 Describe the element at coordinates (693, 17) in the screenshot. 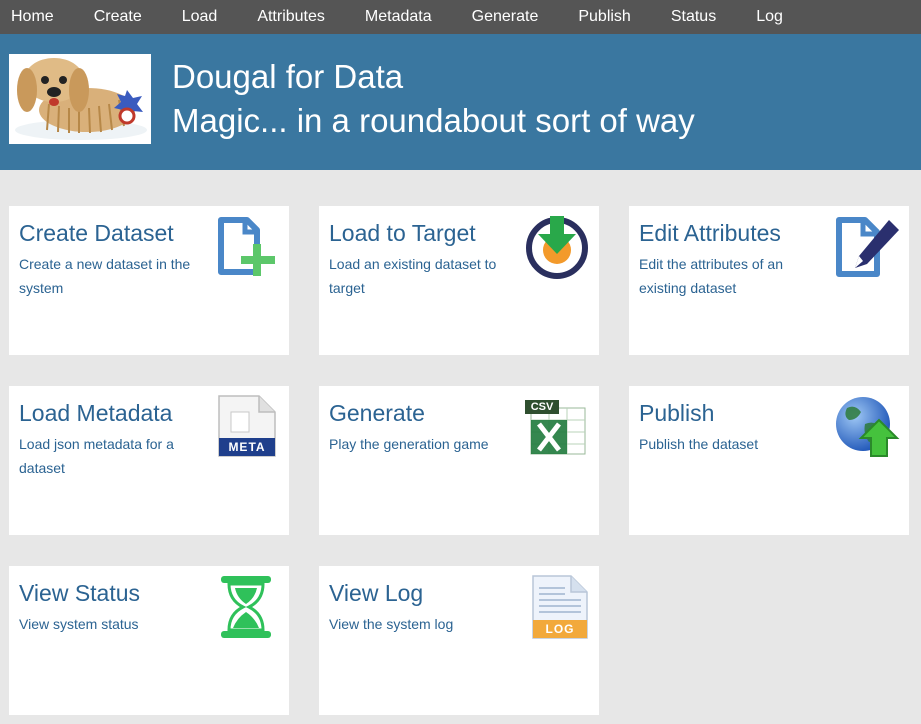

I see `nav-status: Status` at that location.